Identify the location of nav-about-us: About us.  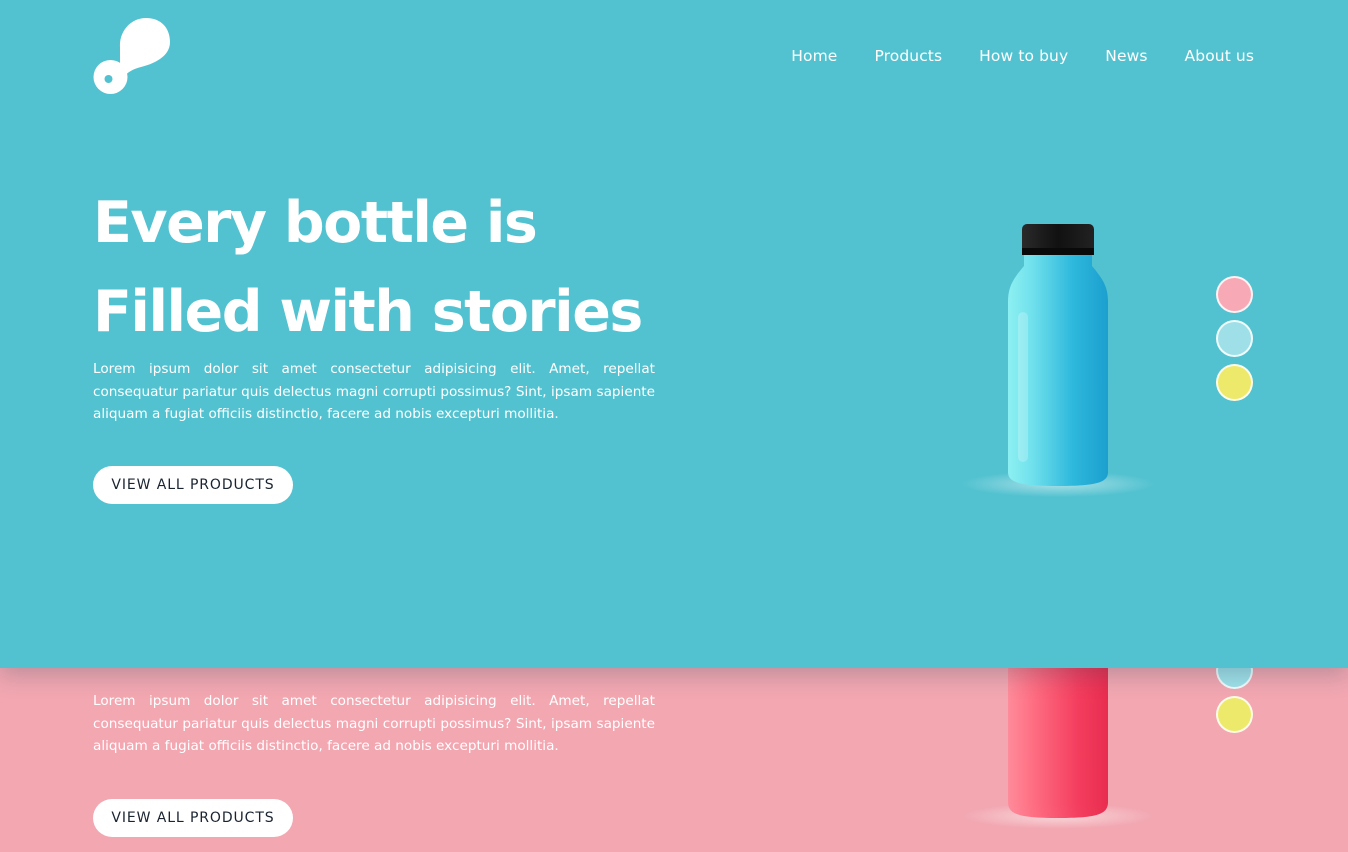
(1219, 56).